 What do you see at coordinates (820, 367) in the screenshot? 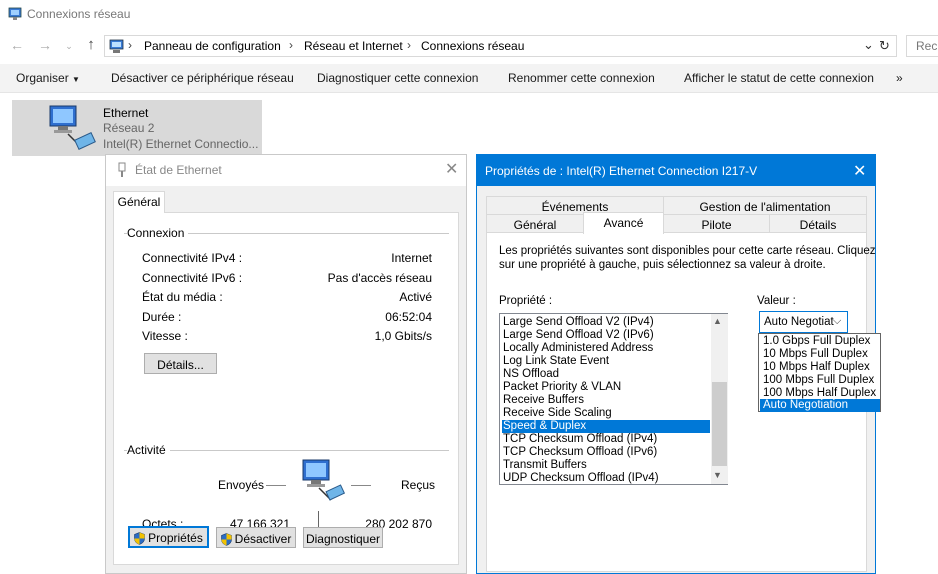
I see `dropdown-option: 10 Mbps Half Duplex` at bounding box center [820, 367].